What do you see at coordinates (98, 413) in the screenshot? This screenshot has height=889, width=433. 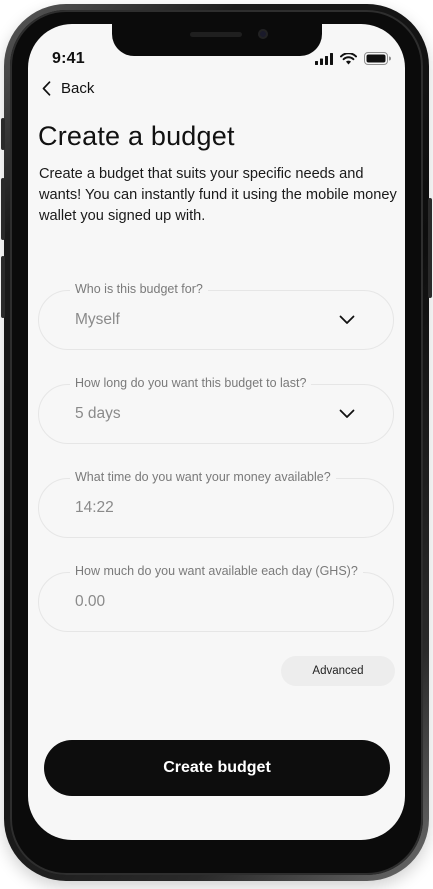 I see `budget-duration-value: 5 days` at bounding box center [98, 413].